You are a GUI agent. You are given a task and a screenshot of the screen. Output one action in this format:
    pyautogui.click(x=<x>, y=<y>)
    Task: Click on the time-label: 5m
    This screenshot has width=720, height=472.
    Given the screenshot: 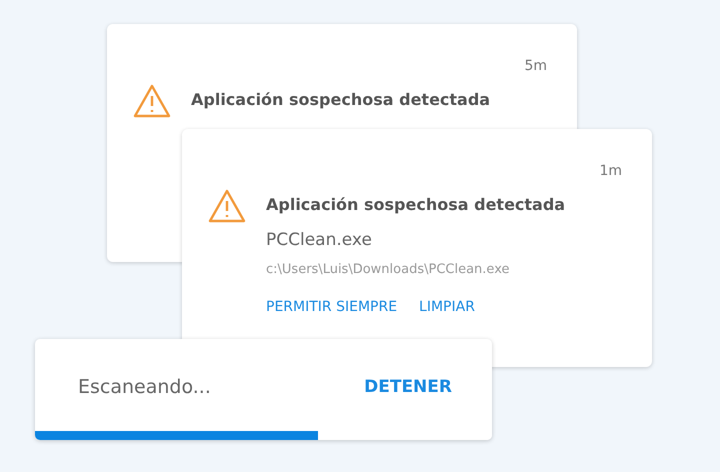 What is the action you would take?
    pyautogui.click(x=535, y=66)
    